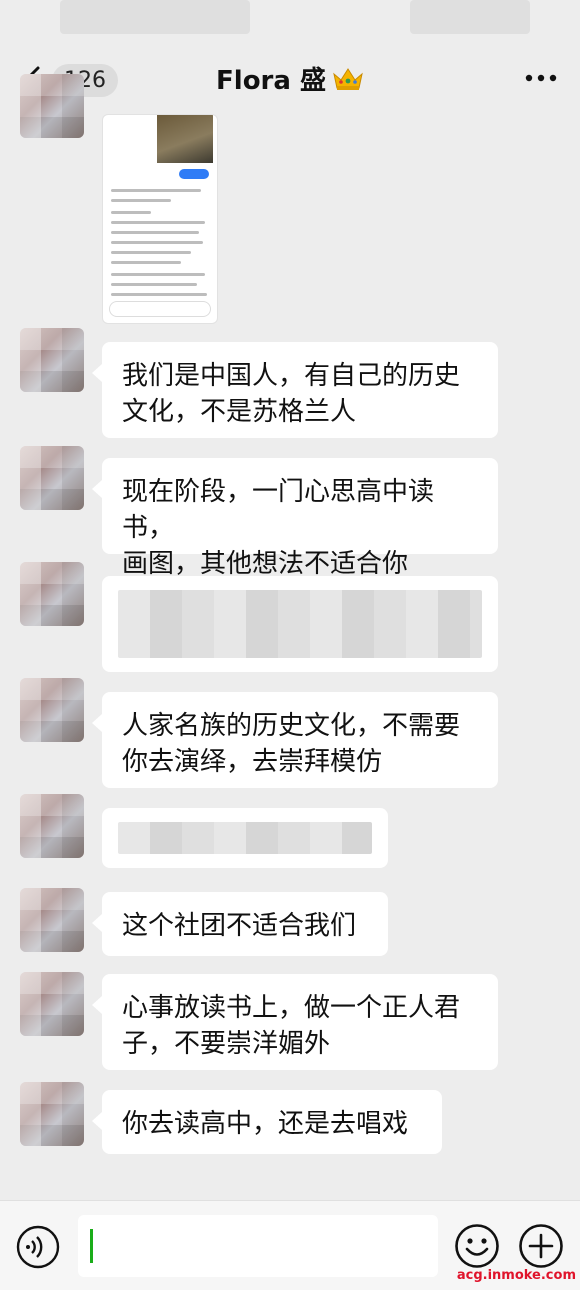 This screenshot has height=1290, width=580. What do you see at coordinates (91, 1246) in the screenshot?
I see `text-cursor` at bounding box center [91, 1246].